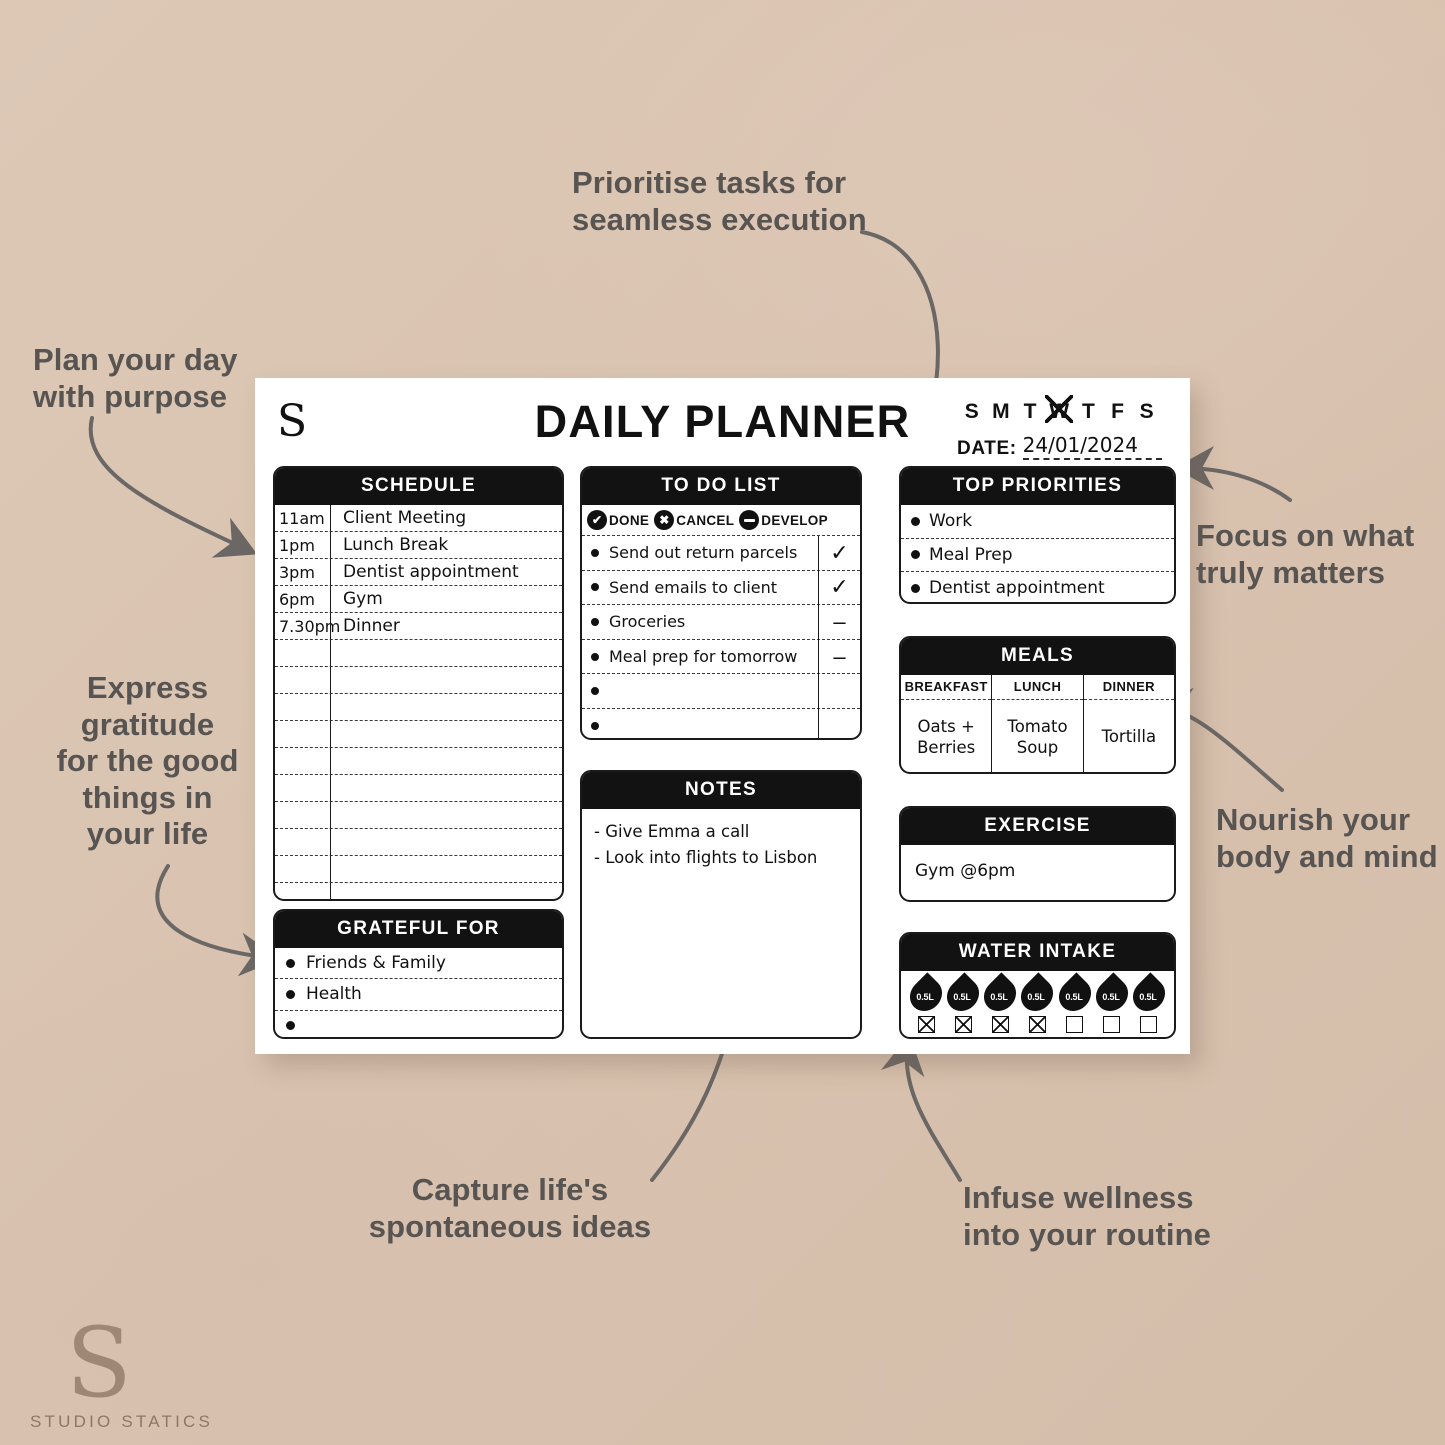 This screenshot has height=1445, width=1445. I want to click on watermark: S STUDIO STATICS, so click(125, 1373).